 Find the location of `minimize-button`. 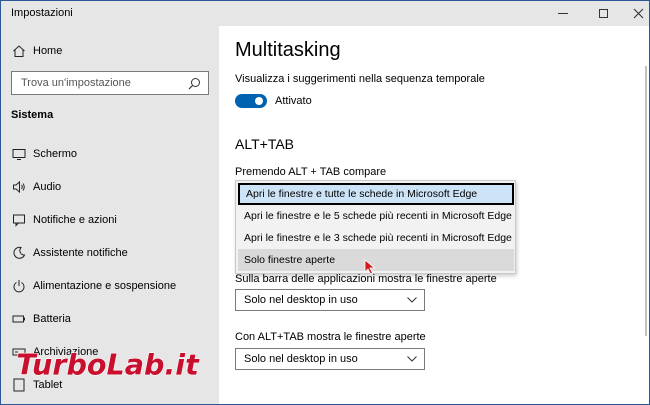

minimize-button is located at coordinates (563, 13).